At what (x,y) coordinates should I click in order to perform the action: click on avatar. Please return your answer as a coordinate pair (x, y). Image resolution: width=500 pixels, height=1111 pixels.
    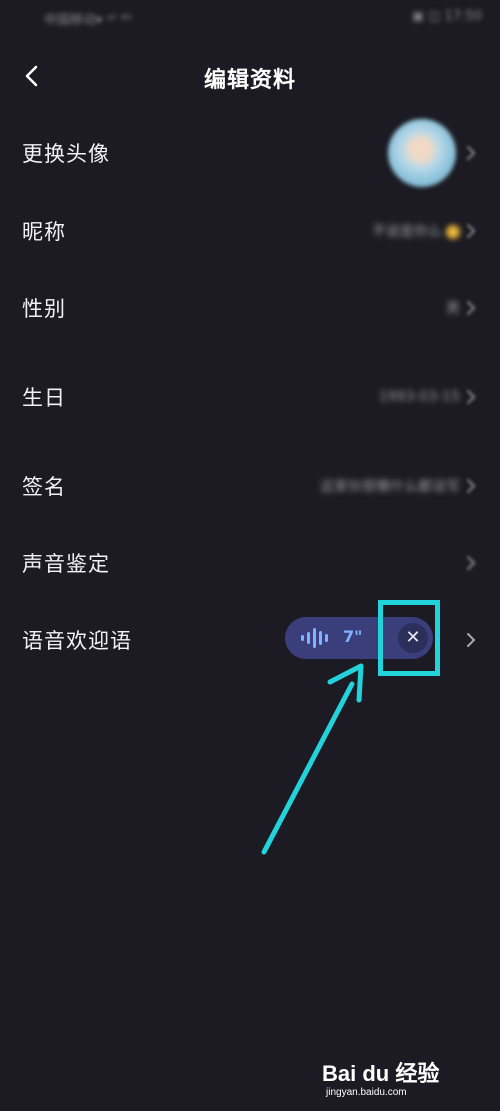
    Looking at the image, I should click on (422, 153).